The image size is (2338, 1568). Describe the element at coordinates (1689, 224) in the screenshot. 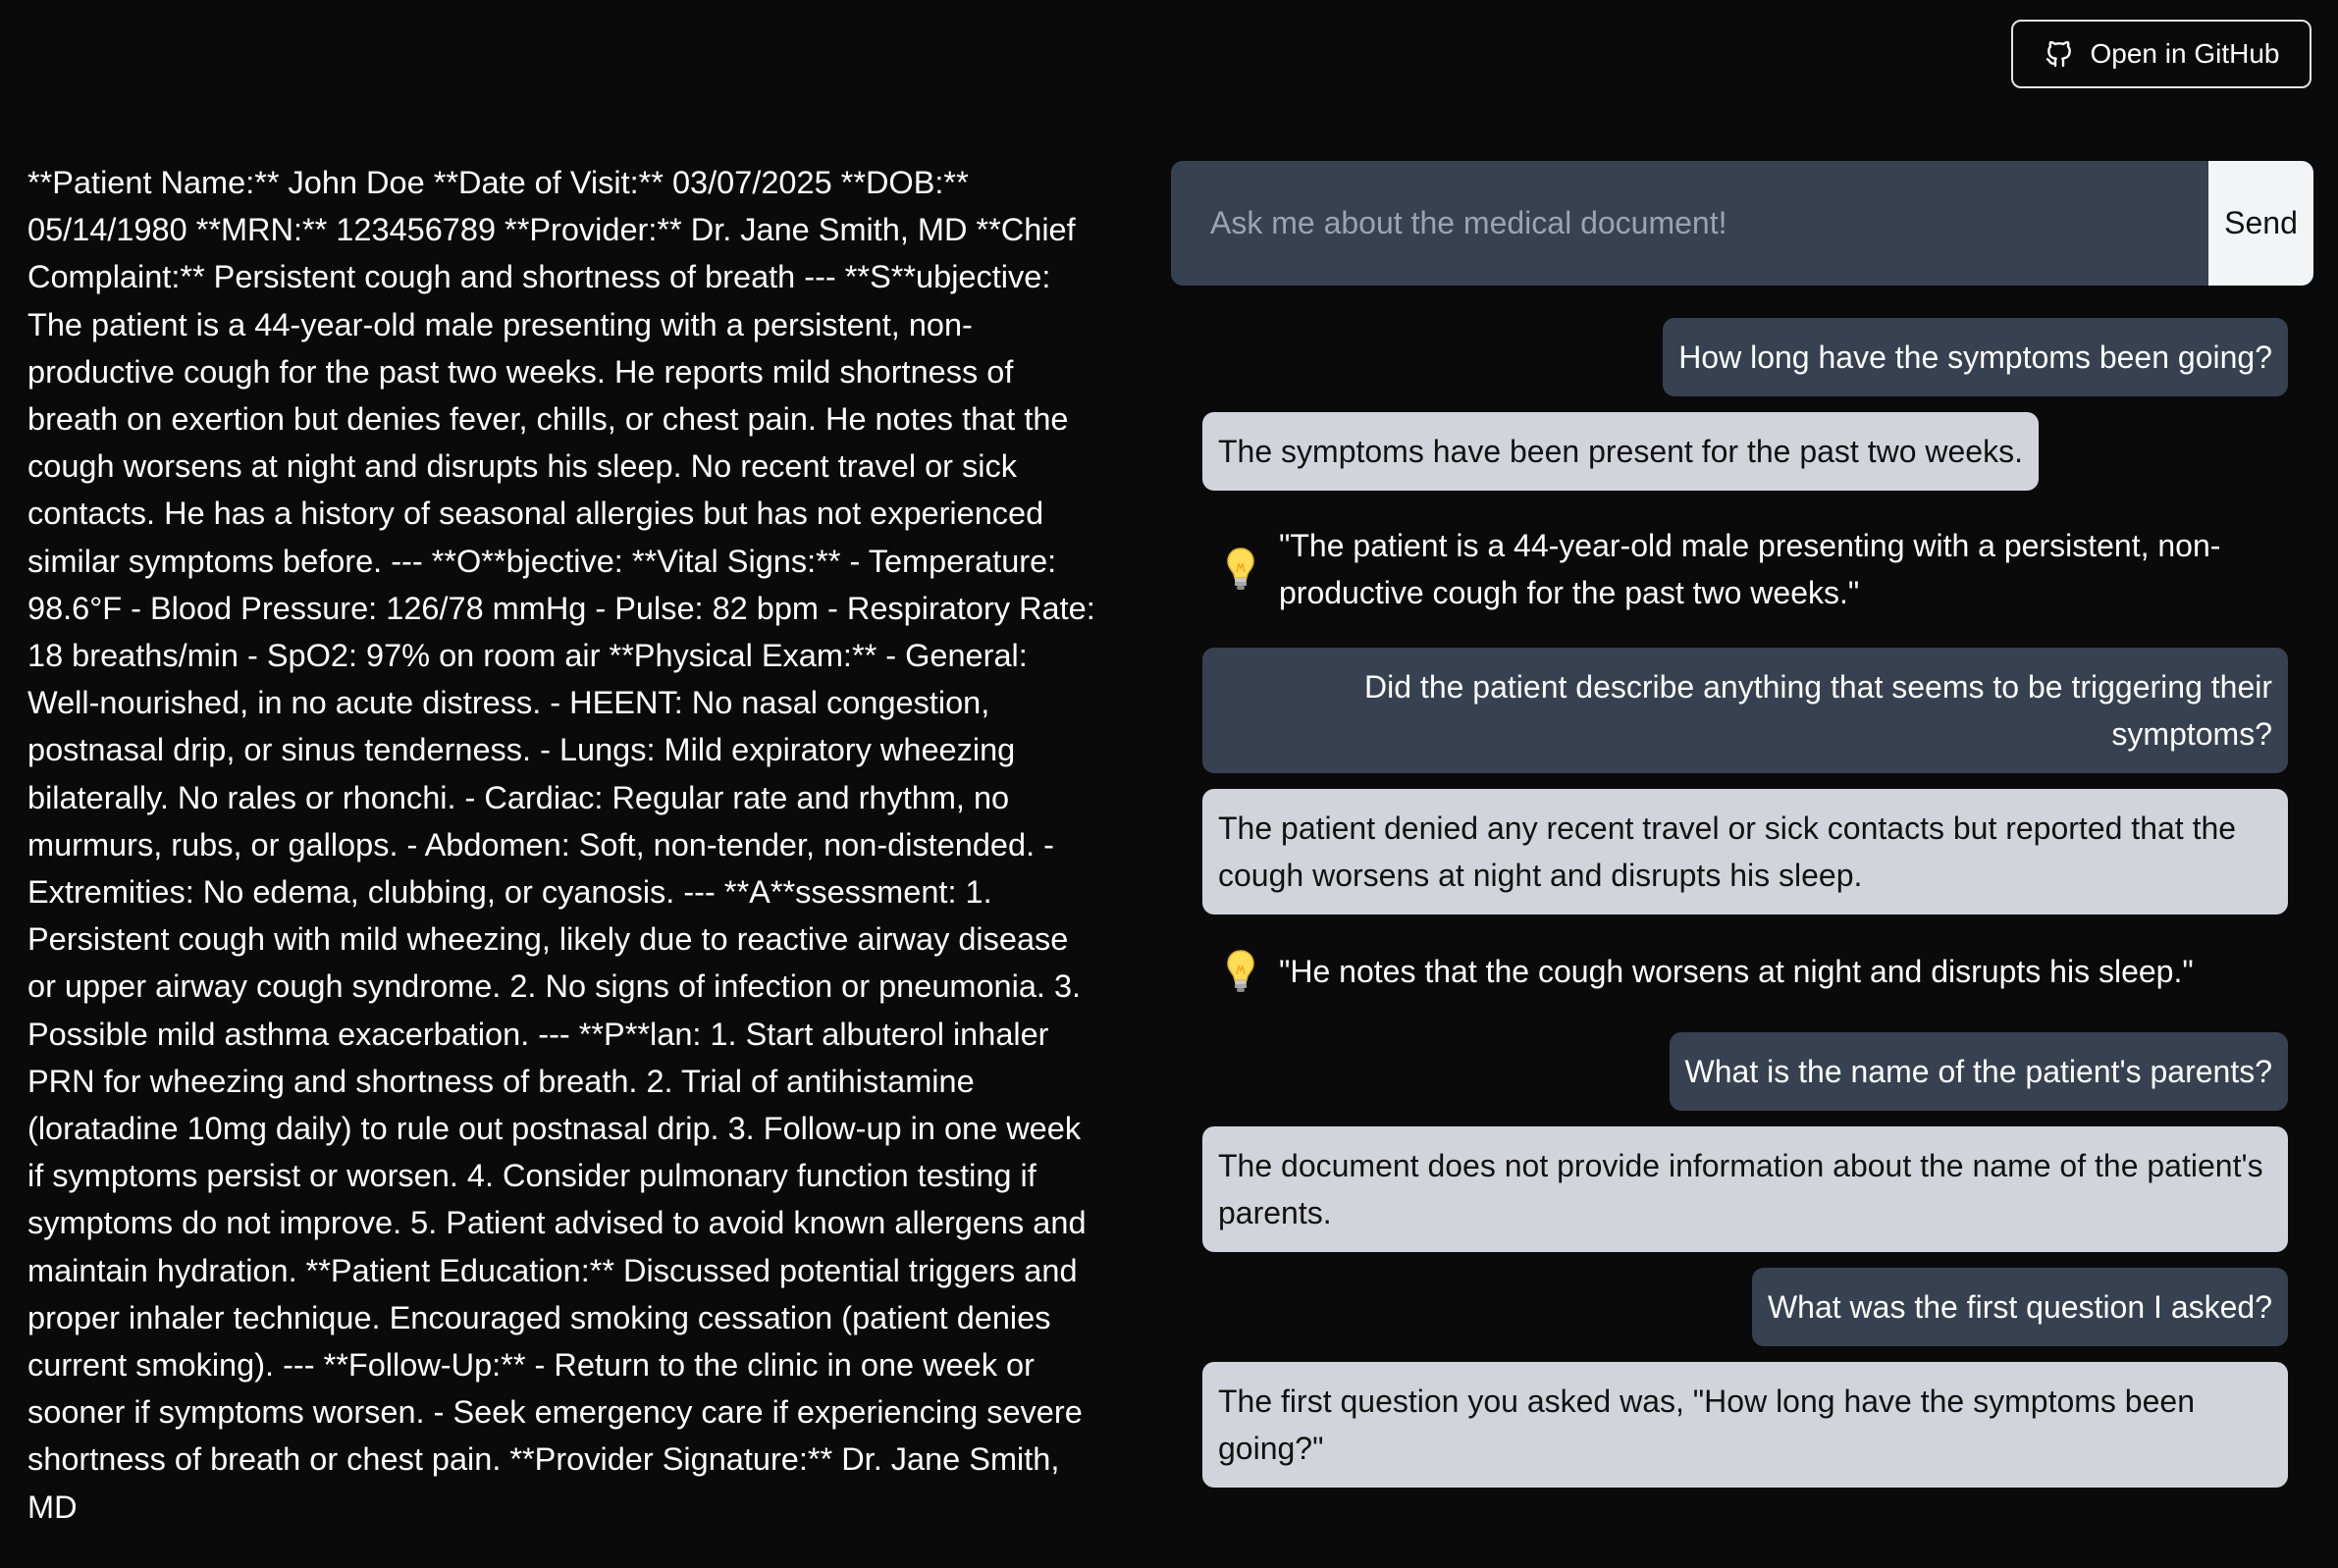

I see `chat-input` at that location.